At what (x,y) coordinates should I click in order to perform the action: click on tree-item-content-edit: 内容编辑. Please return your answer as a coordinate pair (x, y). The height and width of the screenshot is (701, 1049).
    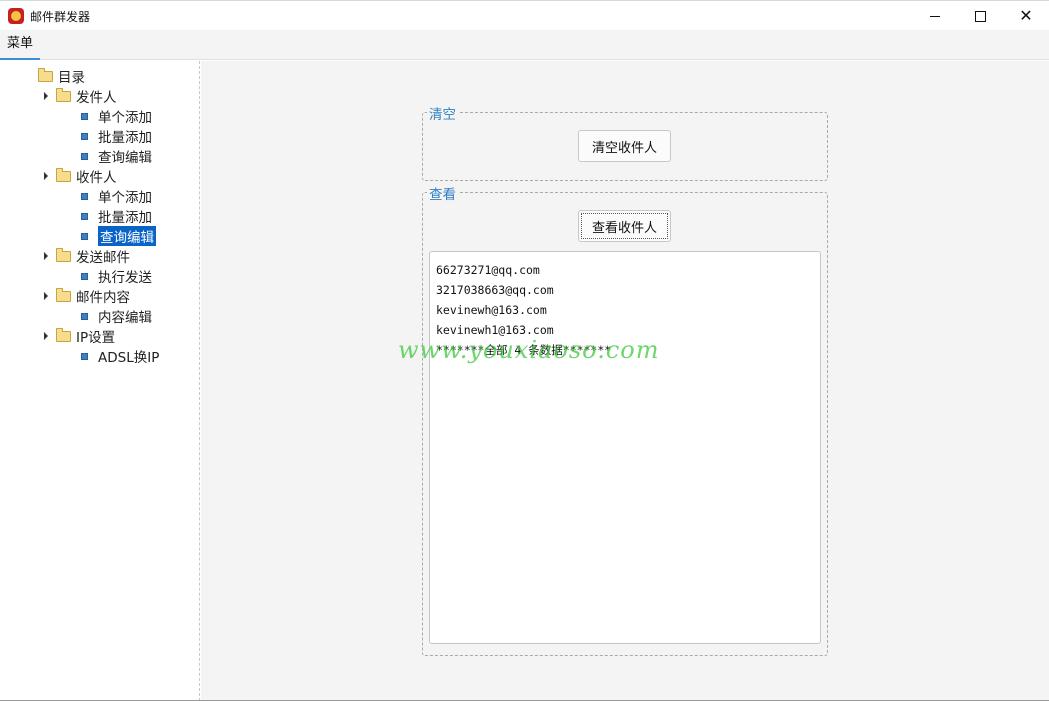
    Looking at the image, I should click on (116, 316).